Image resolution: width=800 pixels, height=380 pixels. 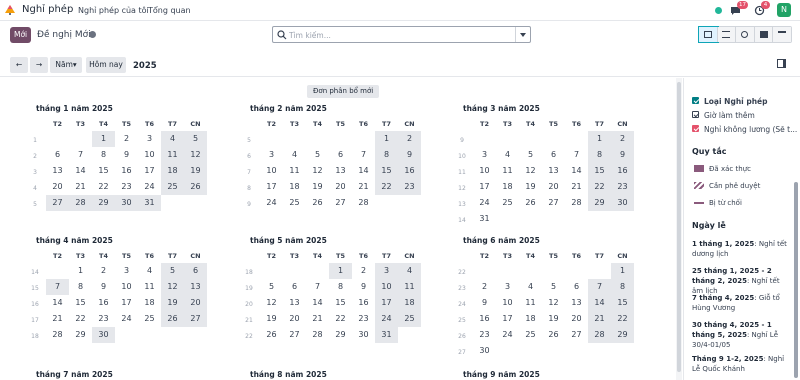 I want to click on calendar-day: 27, so click(x=195, y=319).